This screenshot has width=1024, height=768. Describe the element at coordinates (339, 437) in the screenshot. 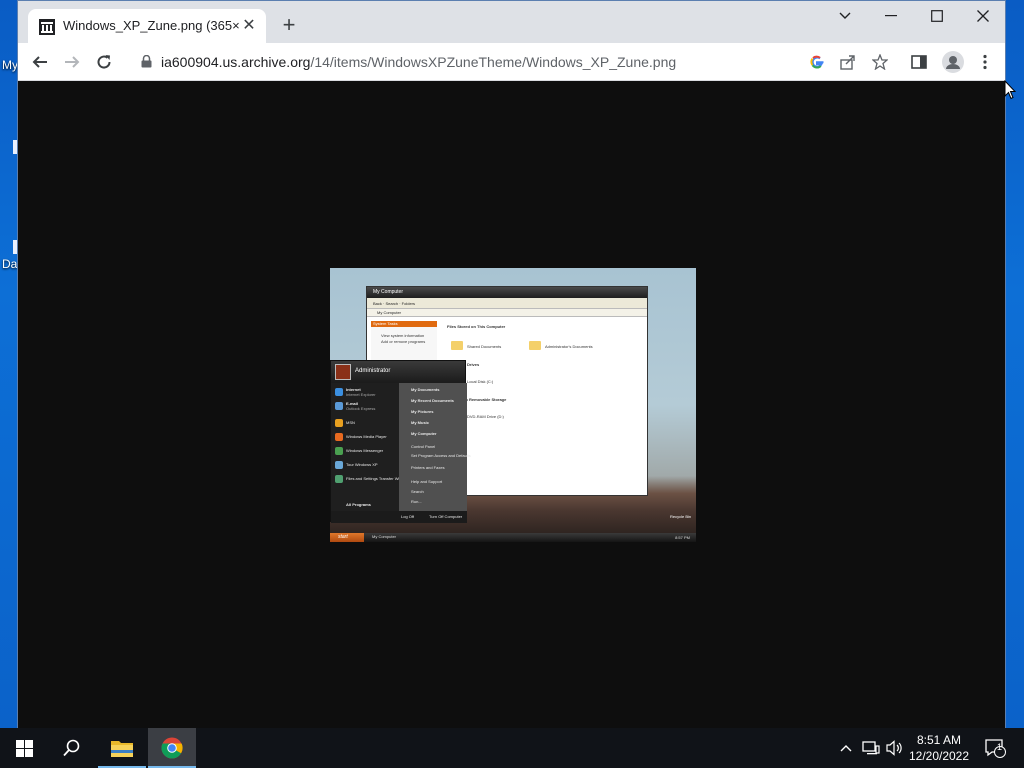

I see `media-player-icon` at that location.